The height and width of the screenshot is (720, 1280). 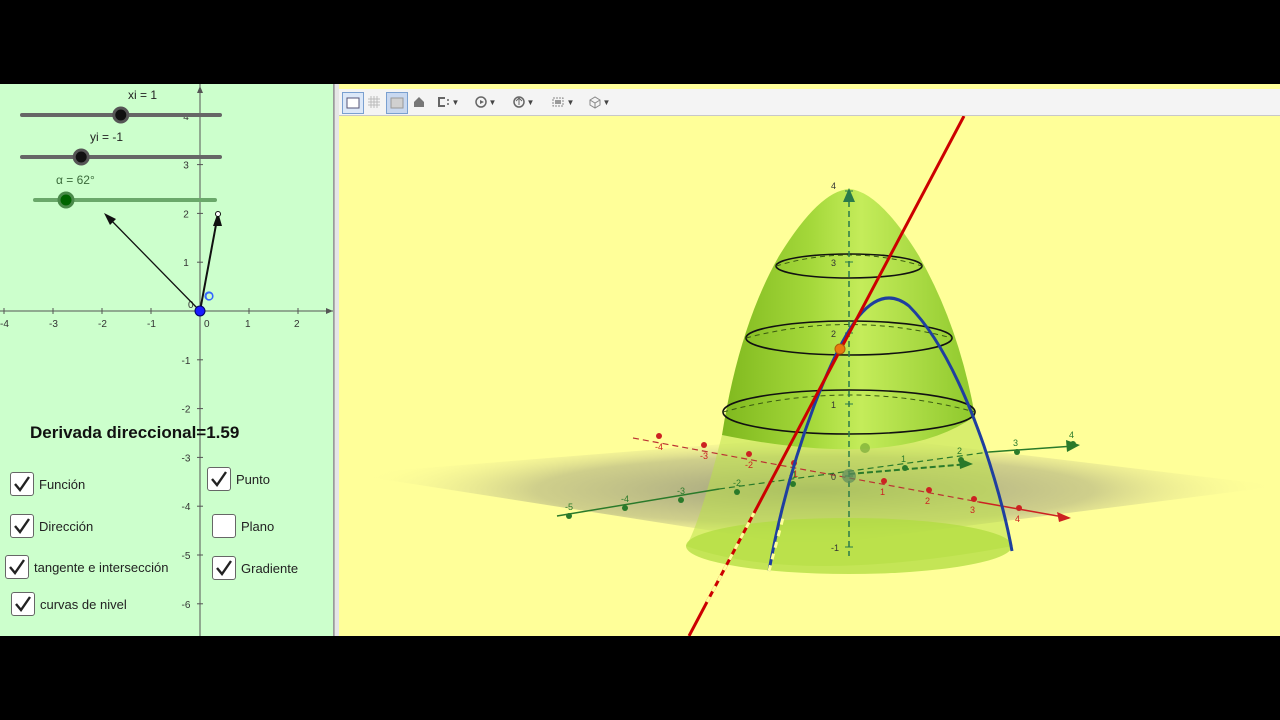 I want to click on z-tick-label-3d: 4, so click(x=833, y=186).